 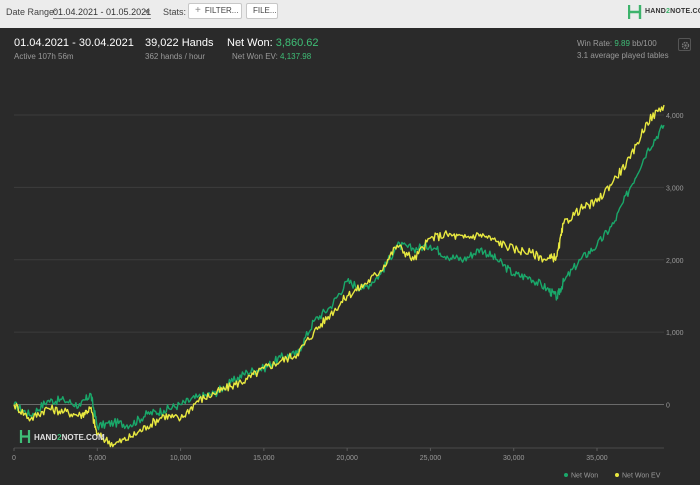 What do you see at coordinates (44, 56) in the screenshot?
I see `active-time: Active 107h 56m` at bounding box center [44, 56].